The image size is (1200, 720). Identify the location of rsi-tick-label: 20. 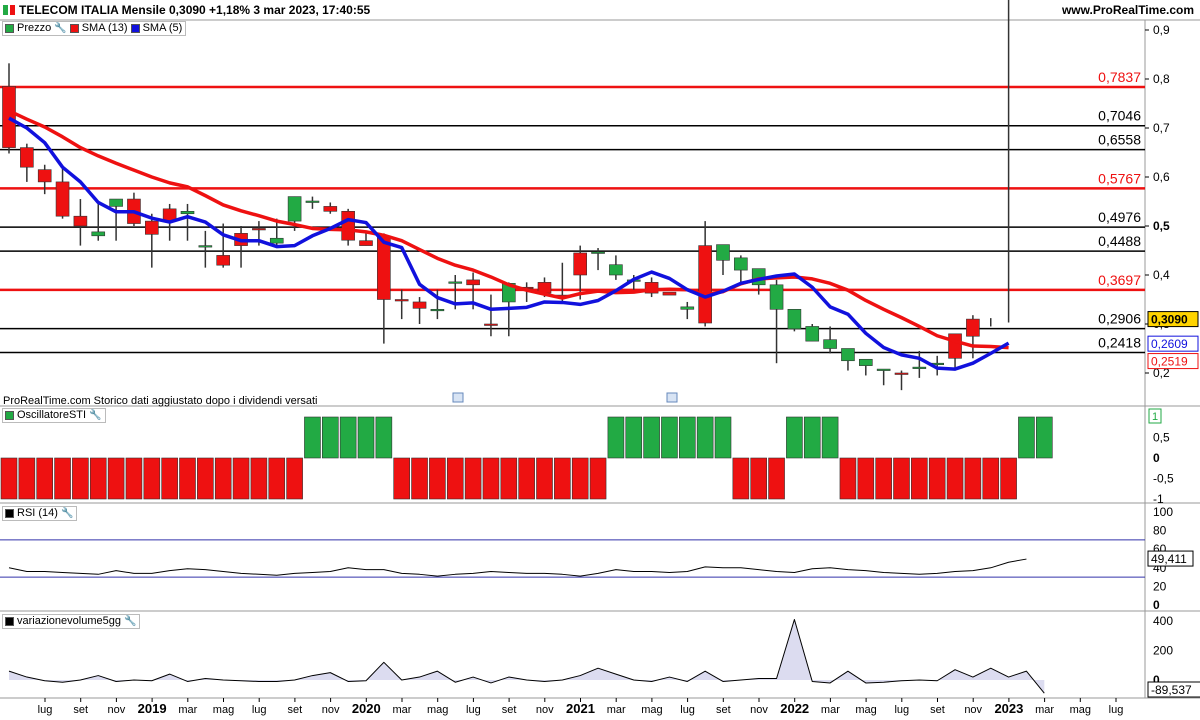
(1160, 586).